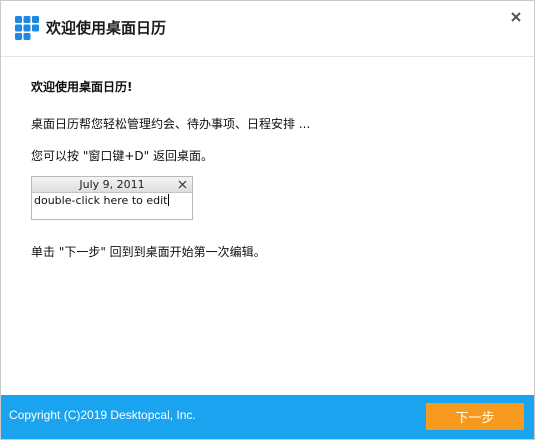 The height and width of the screenshot is (440, 535). Describe the element at coordinates (106, 28) in the screenshot. I see `window-title: 欢迎使用桌面日历` at that location.